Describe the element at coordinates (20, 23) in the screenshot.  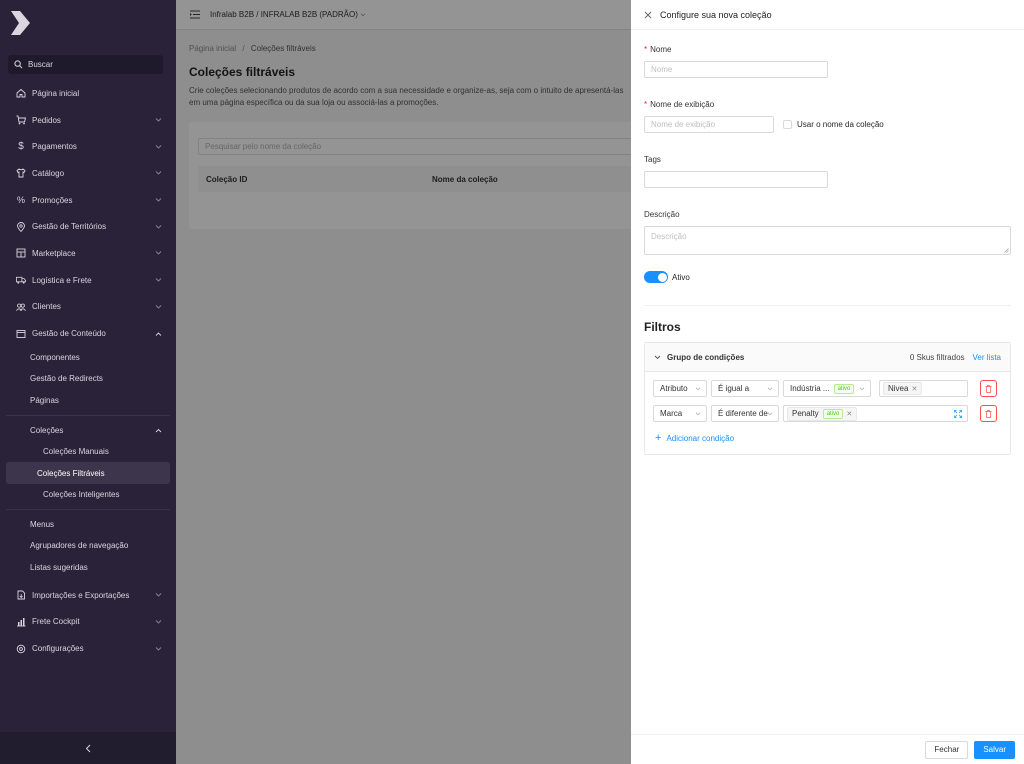
I see `logo-icon` at that location.